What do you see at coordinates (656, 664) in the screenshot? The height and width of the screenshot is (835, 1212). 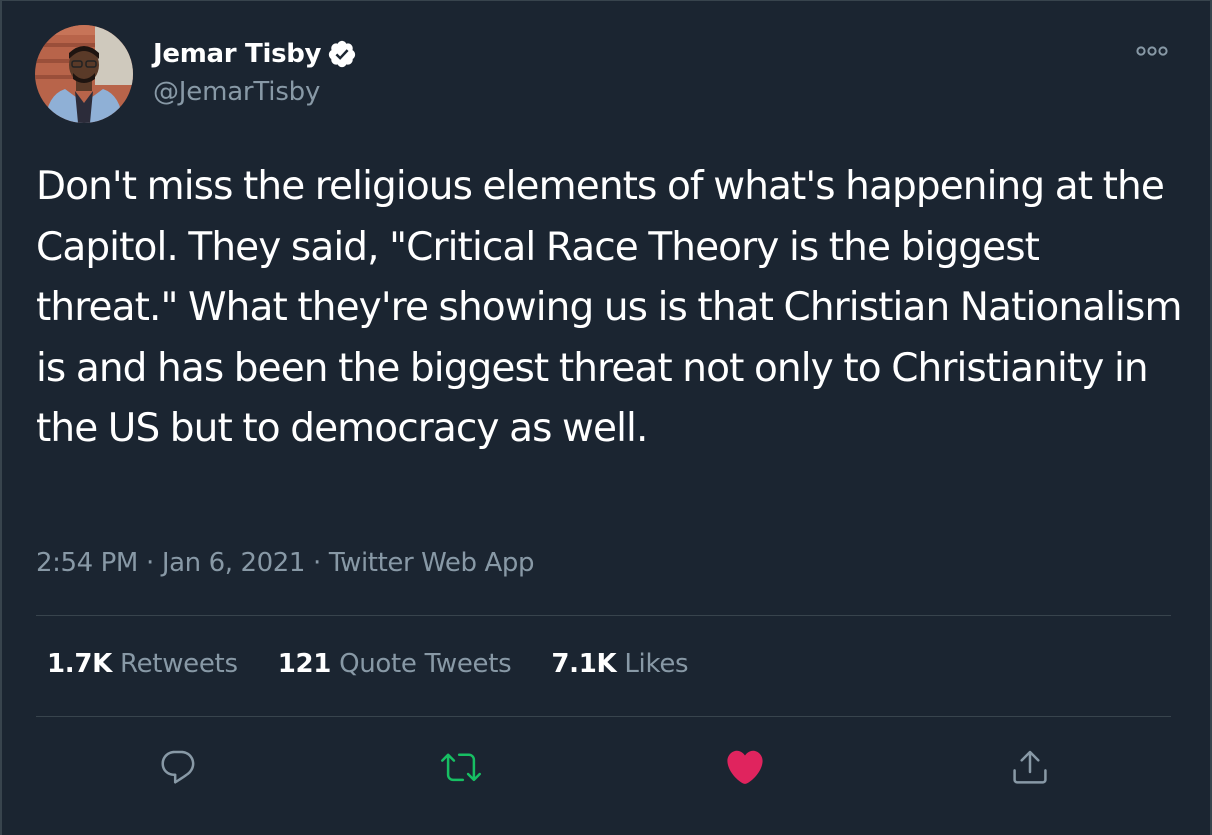 I see `likes-label: Likes` at bounding box center [656, 664].